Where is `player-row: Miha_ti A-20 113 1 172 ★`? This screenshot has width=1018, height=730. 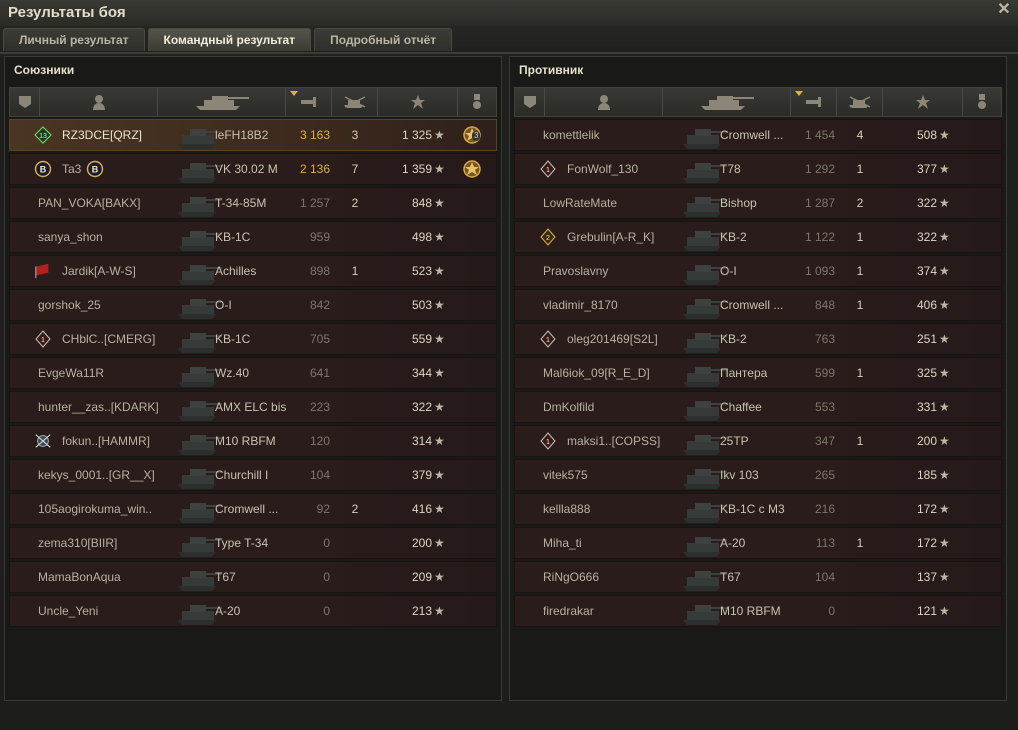 player-row: Miha_ti A-20 113 1 172 ★ is located at coordinates (758, 543).